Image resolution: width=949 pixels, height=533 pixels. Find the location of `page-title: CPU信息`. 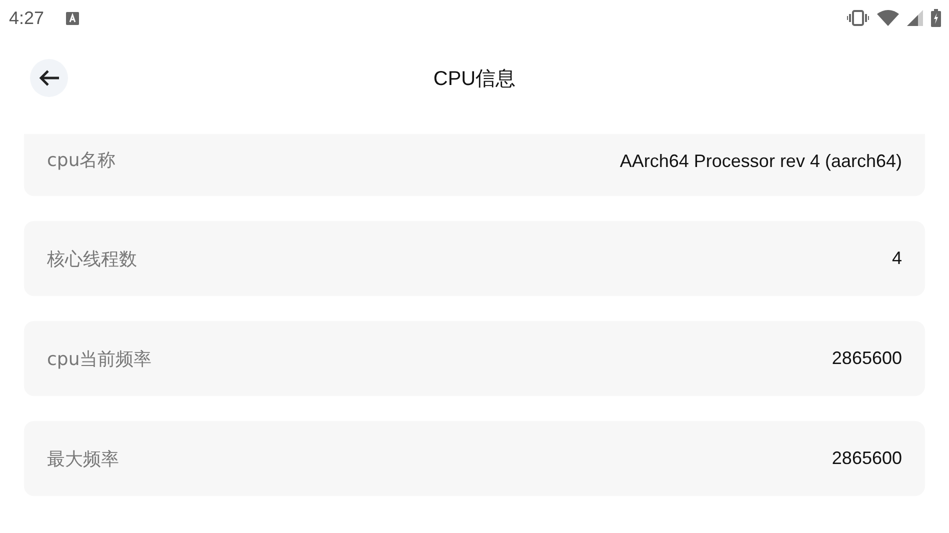

page-title: CPU信息 is located at coordinates (474, 79).